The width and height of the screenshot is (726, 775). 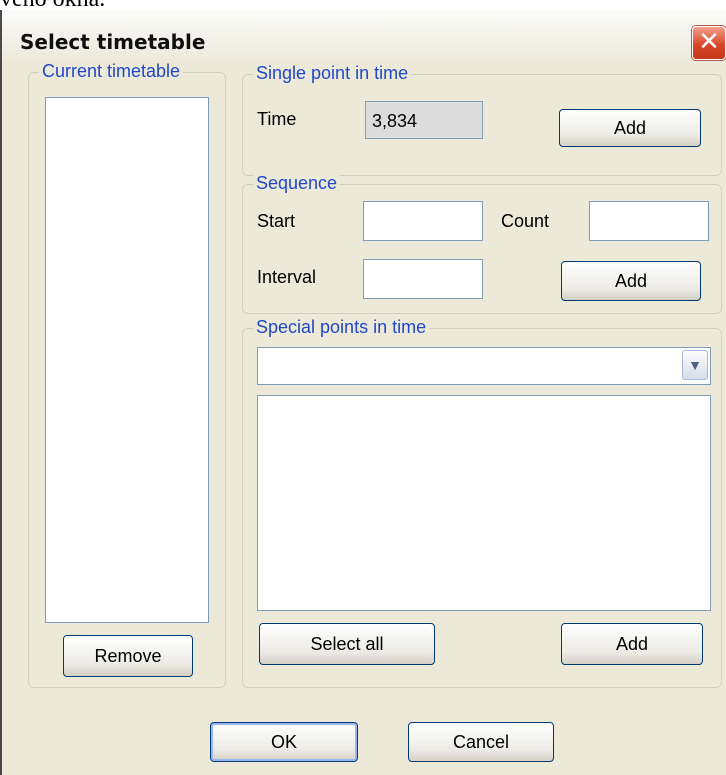 I want to click on single-point-add-label: Add, so click(x=630, y=128).